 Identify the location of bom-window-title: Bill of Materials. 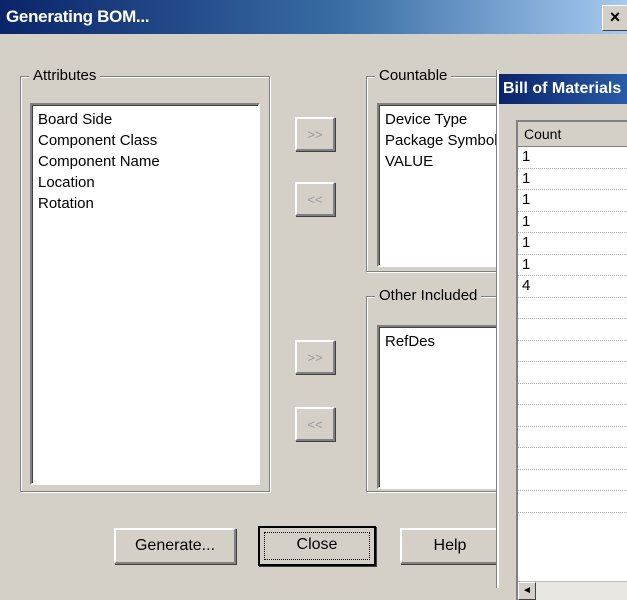
(563, 89).